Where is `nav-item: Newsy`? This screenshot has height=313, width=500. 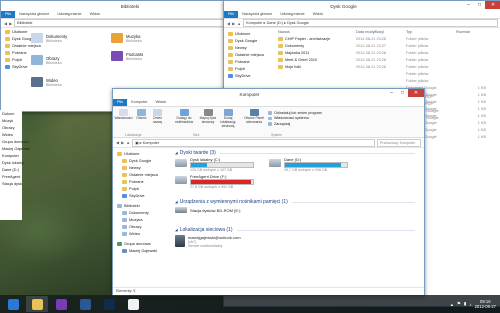
nav-item: Newsy is located at coordinates (250, 47).